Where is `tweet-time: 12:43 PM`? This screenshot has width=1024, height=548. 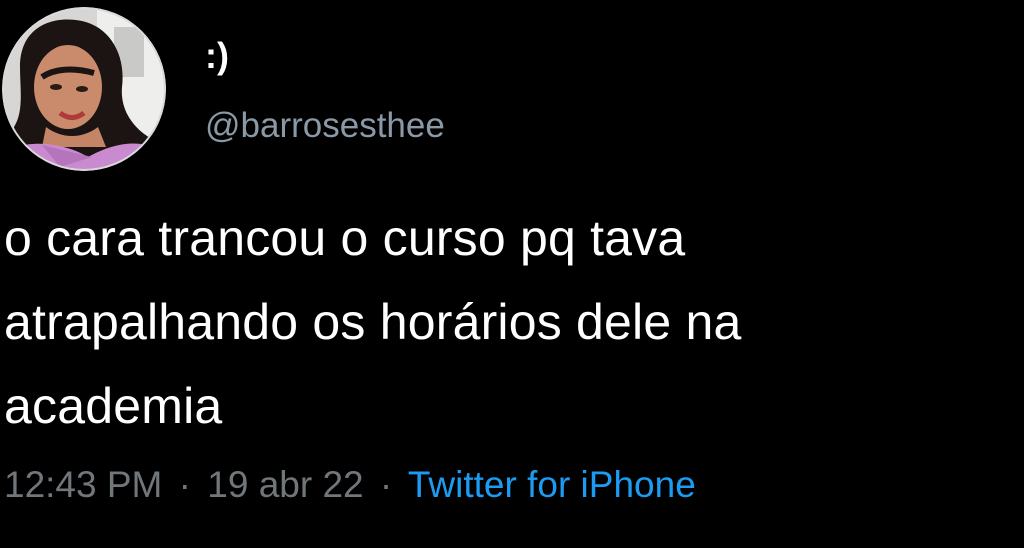
tweet-time: 12:43 PM is located at coordinates (83, 484).